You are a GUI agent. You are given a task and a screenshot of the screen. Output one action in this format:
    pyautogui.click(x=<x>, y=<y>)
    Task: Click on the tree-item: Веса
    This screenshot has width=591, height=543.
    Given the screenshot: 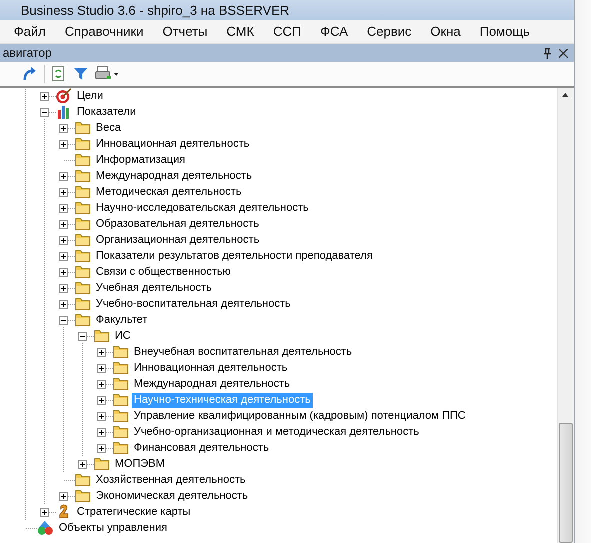 What is the action you would take?
    pyautogui.click(x=109, y=128)
    